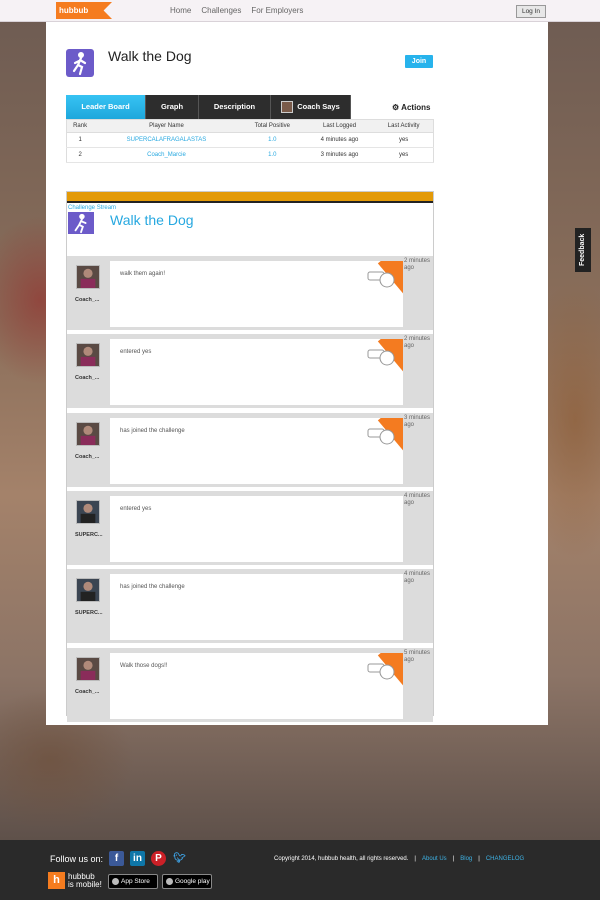 The width and height of the screenshot is (600, 900). Describe the element at coordinates (466, 859) in the screenshot. I see `blog-link: Blog` at that location.